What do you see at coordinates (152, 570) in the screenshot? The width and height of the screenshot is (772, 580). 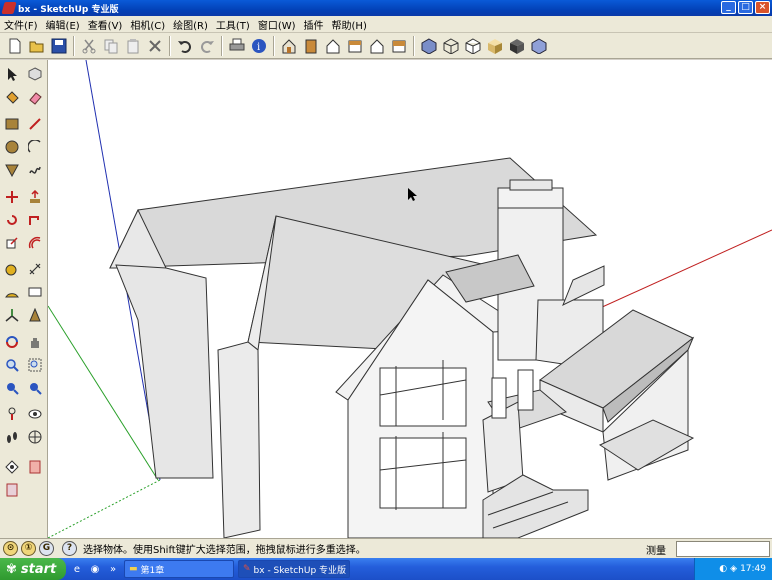 I see `task-folder-label: 第1章` at bounding box center [152, 570].